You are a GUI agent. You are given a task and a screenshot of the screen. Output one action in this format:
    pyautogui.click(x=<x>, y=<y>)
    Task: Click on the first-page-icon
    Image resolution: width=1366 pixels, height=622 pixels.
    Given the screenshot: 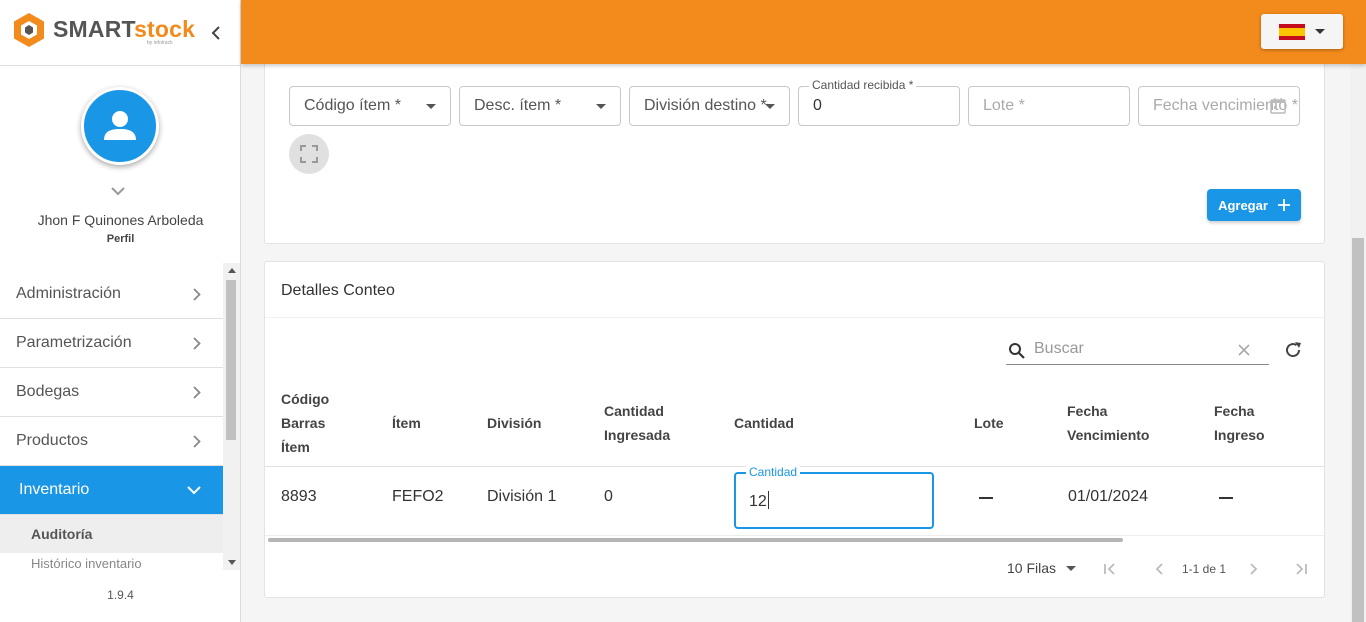 What is the action you would take?
    pyautogui.click(x=1110, y=569)
    